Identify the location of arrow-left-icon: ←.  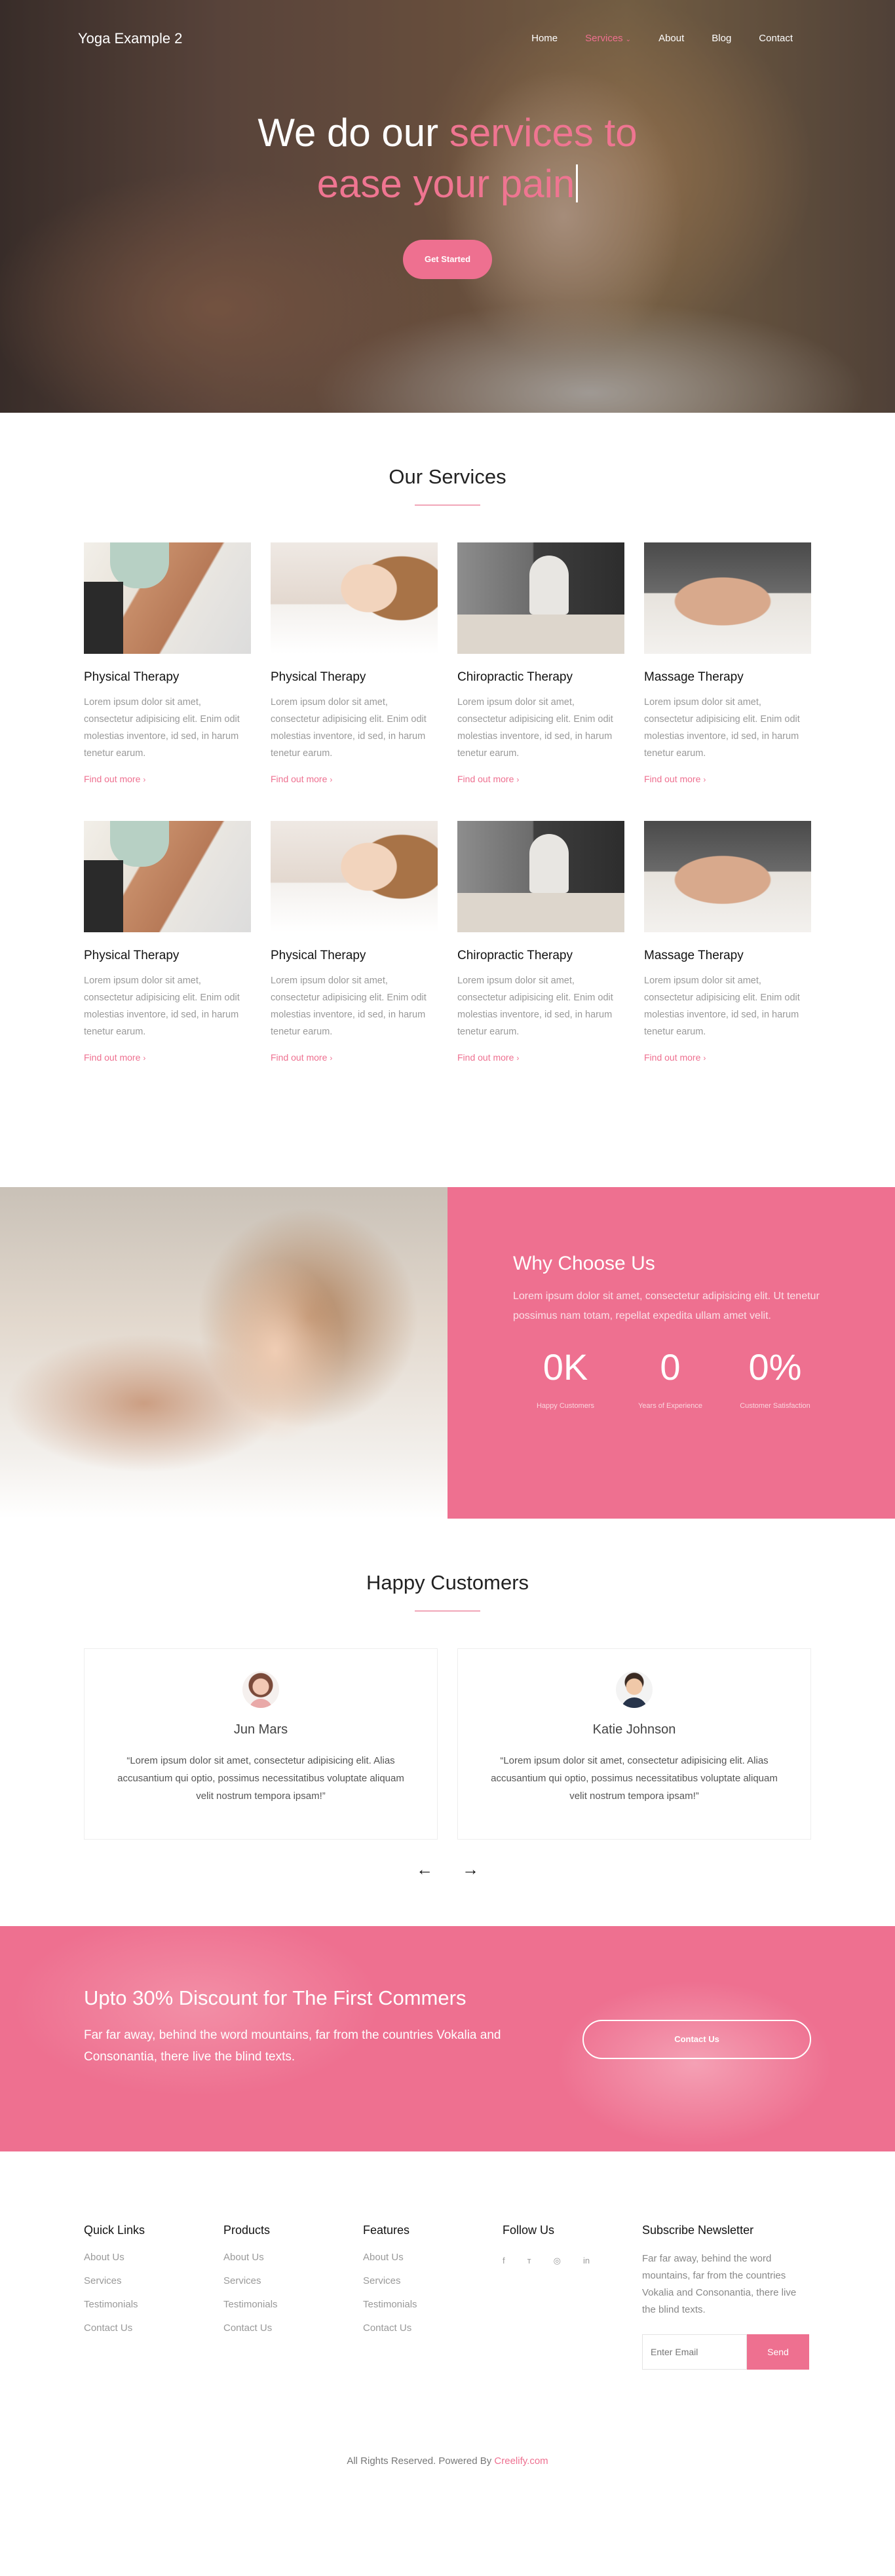
(424, 1870).